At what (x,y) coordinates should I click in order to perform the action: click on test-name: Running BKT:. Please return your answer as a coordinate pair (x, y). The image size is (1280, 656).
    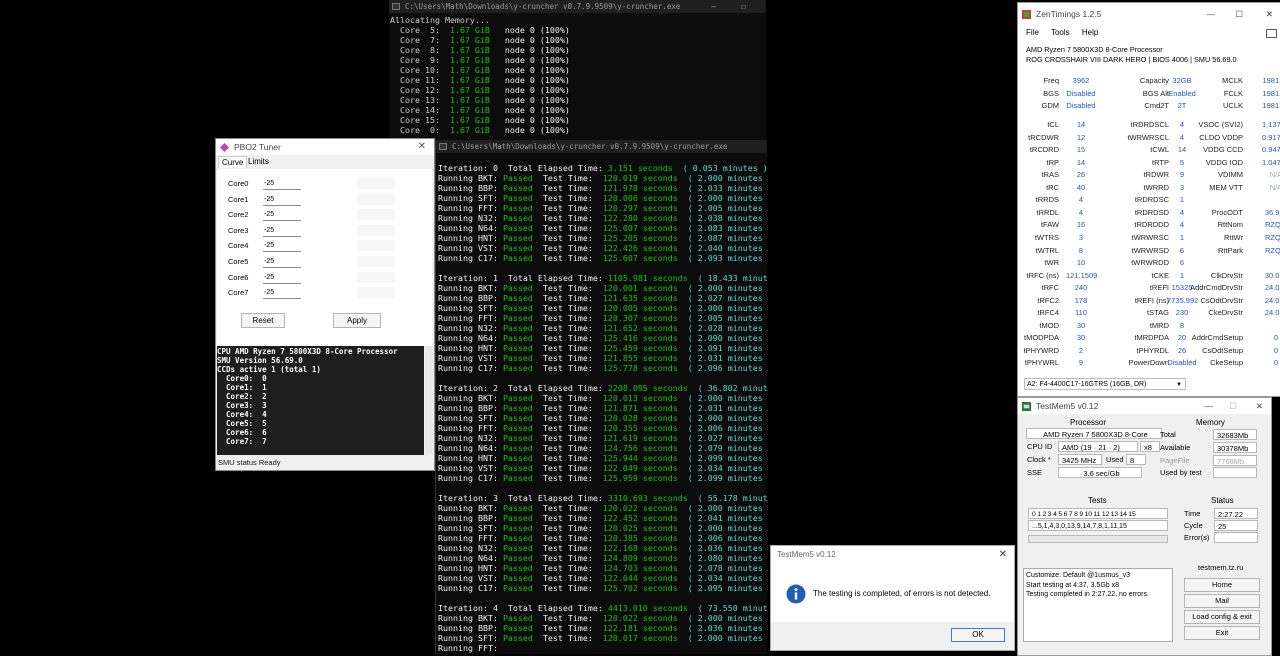
    Looking at the image, I should click on (470, 288).